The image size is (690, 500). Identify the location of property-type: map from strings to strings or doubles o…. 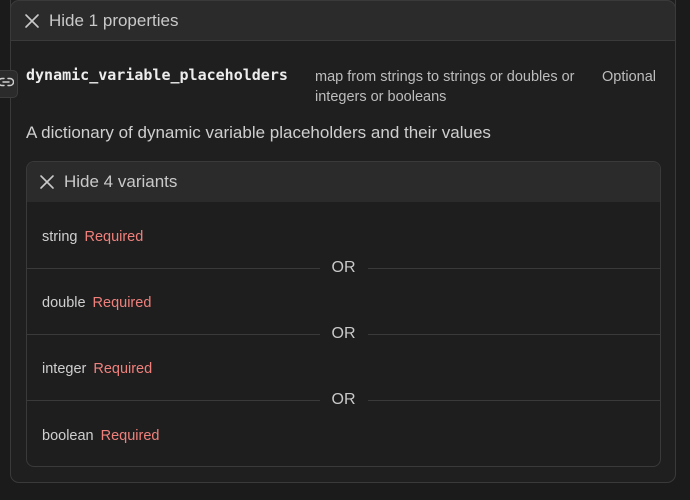
(445, 87).